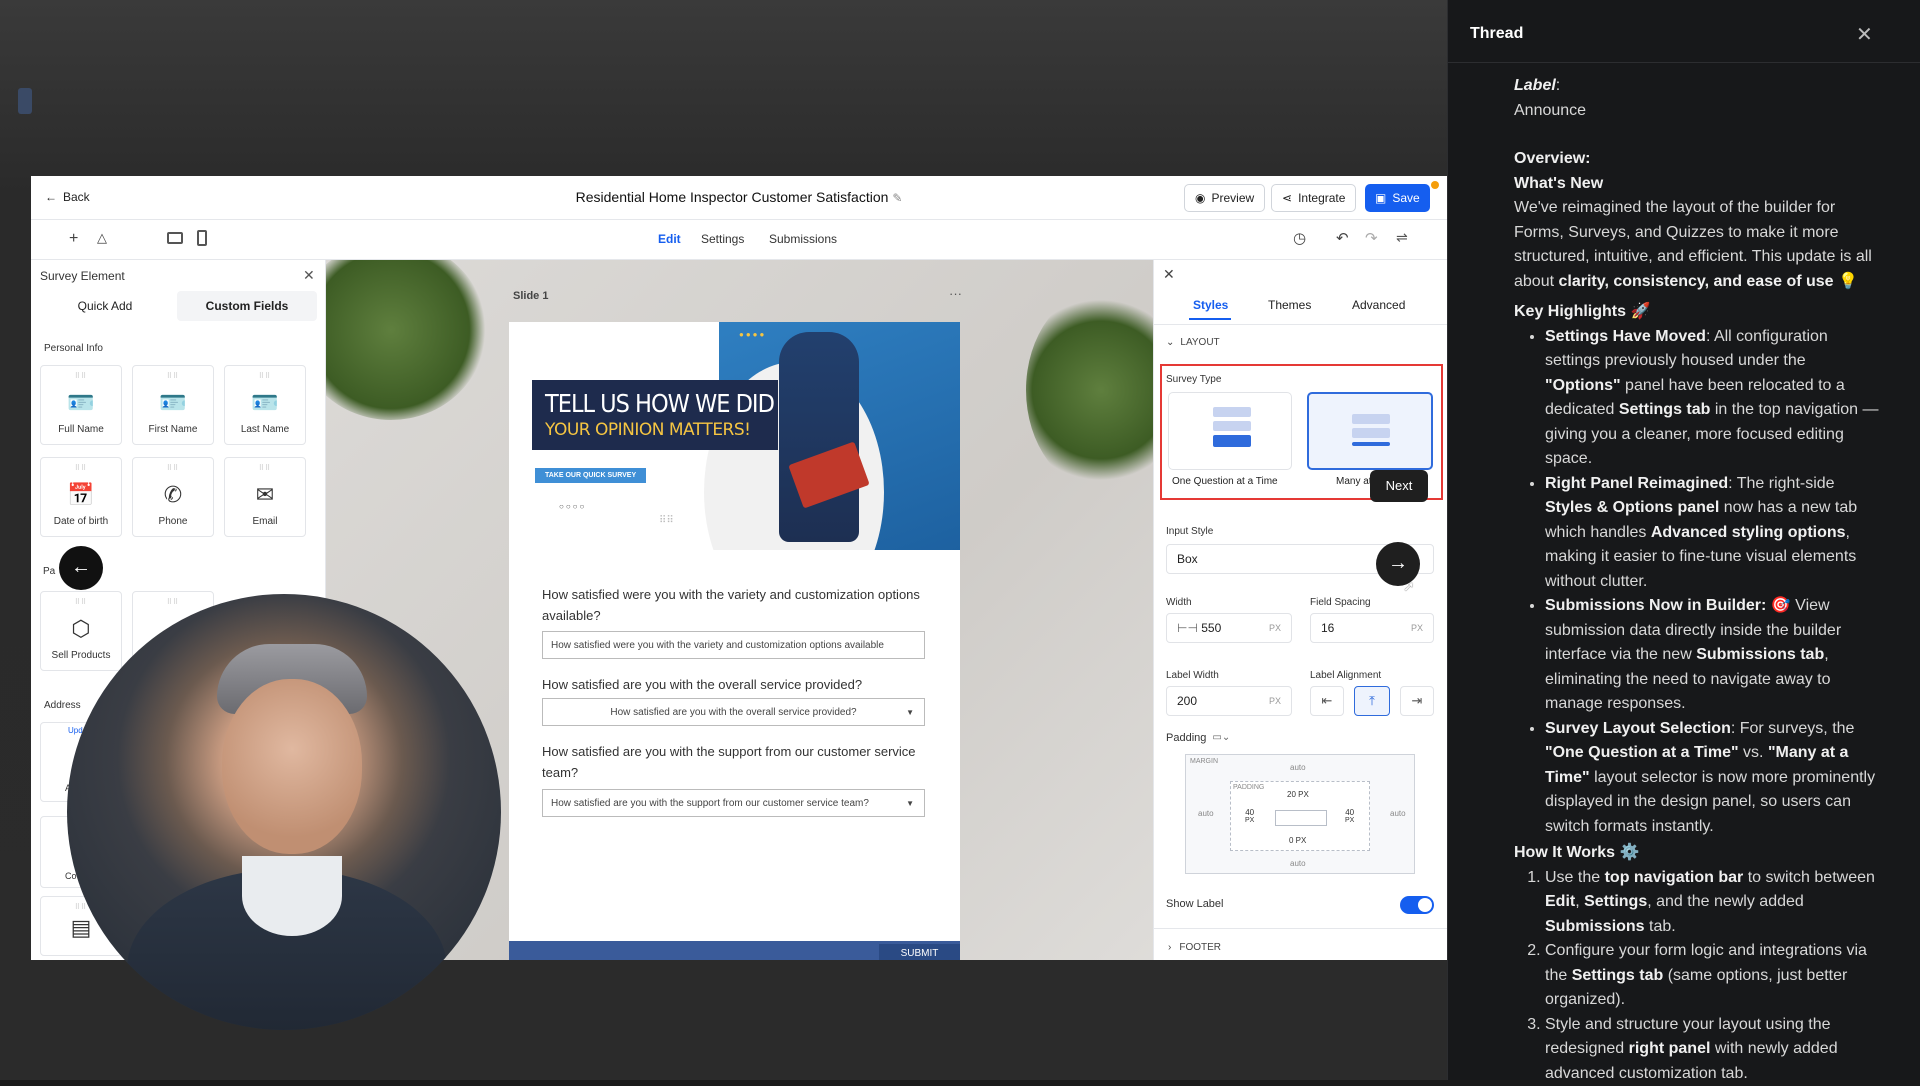 Image resolution: width=1920 pixels, height=1086 pixels. I want to click on type-one-label: One Question at a Time, so click(1225, 481).